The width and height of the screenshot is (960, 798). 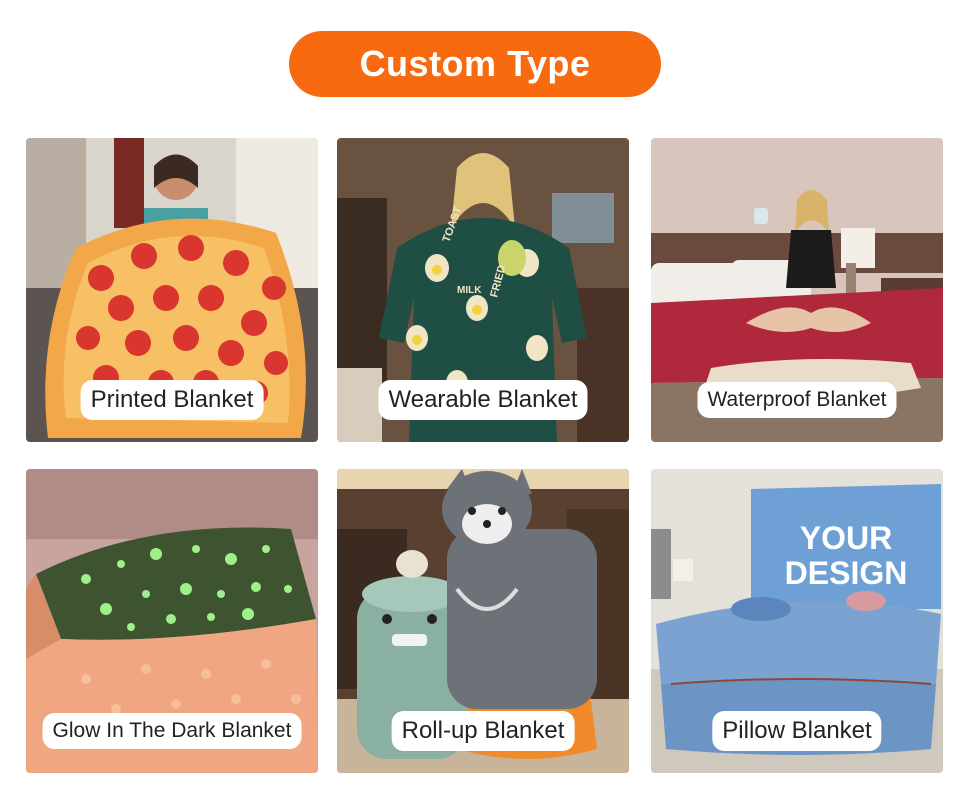 I want to click on card-label: Waterproof Blanket, so click(x=797, y=400).